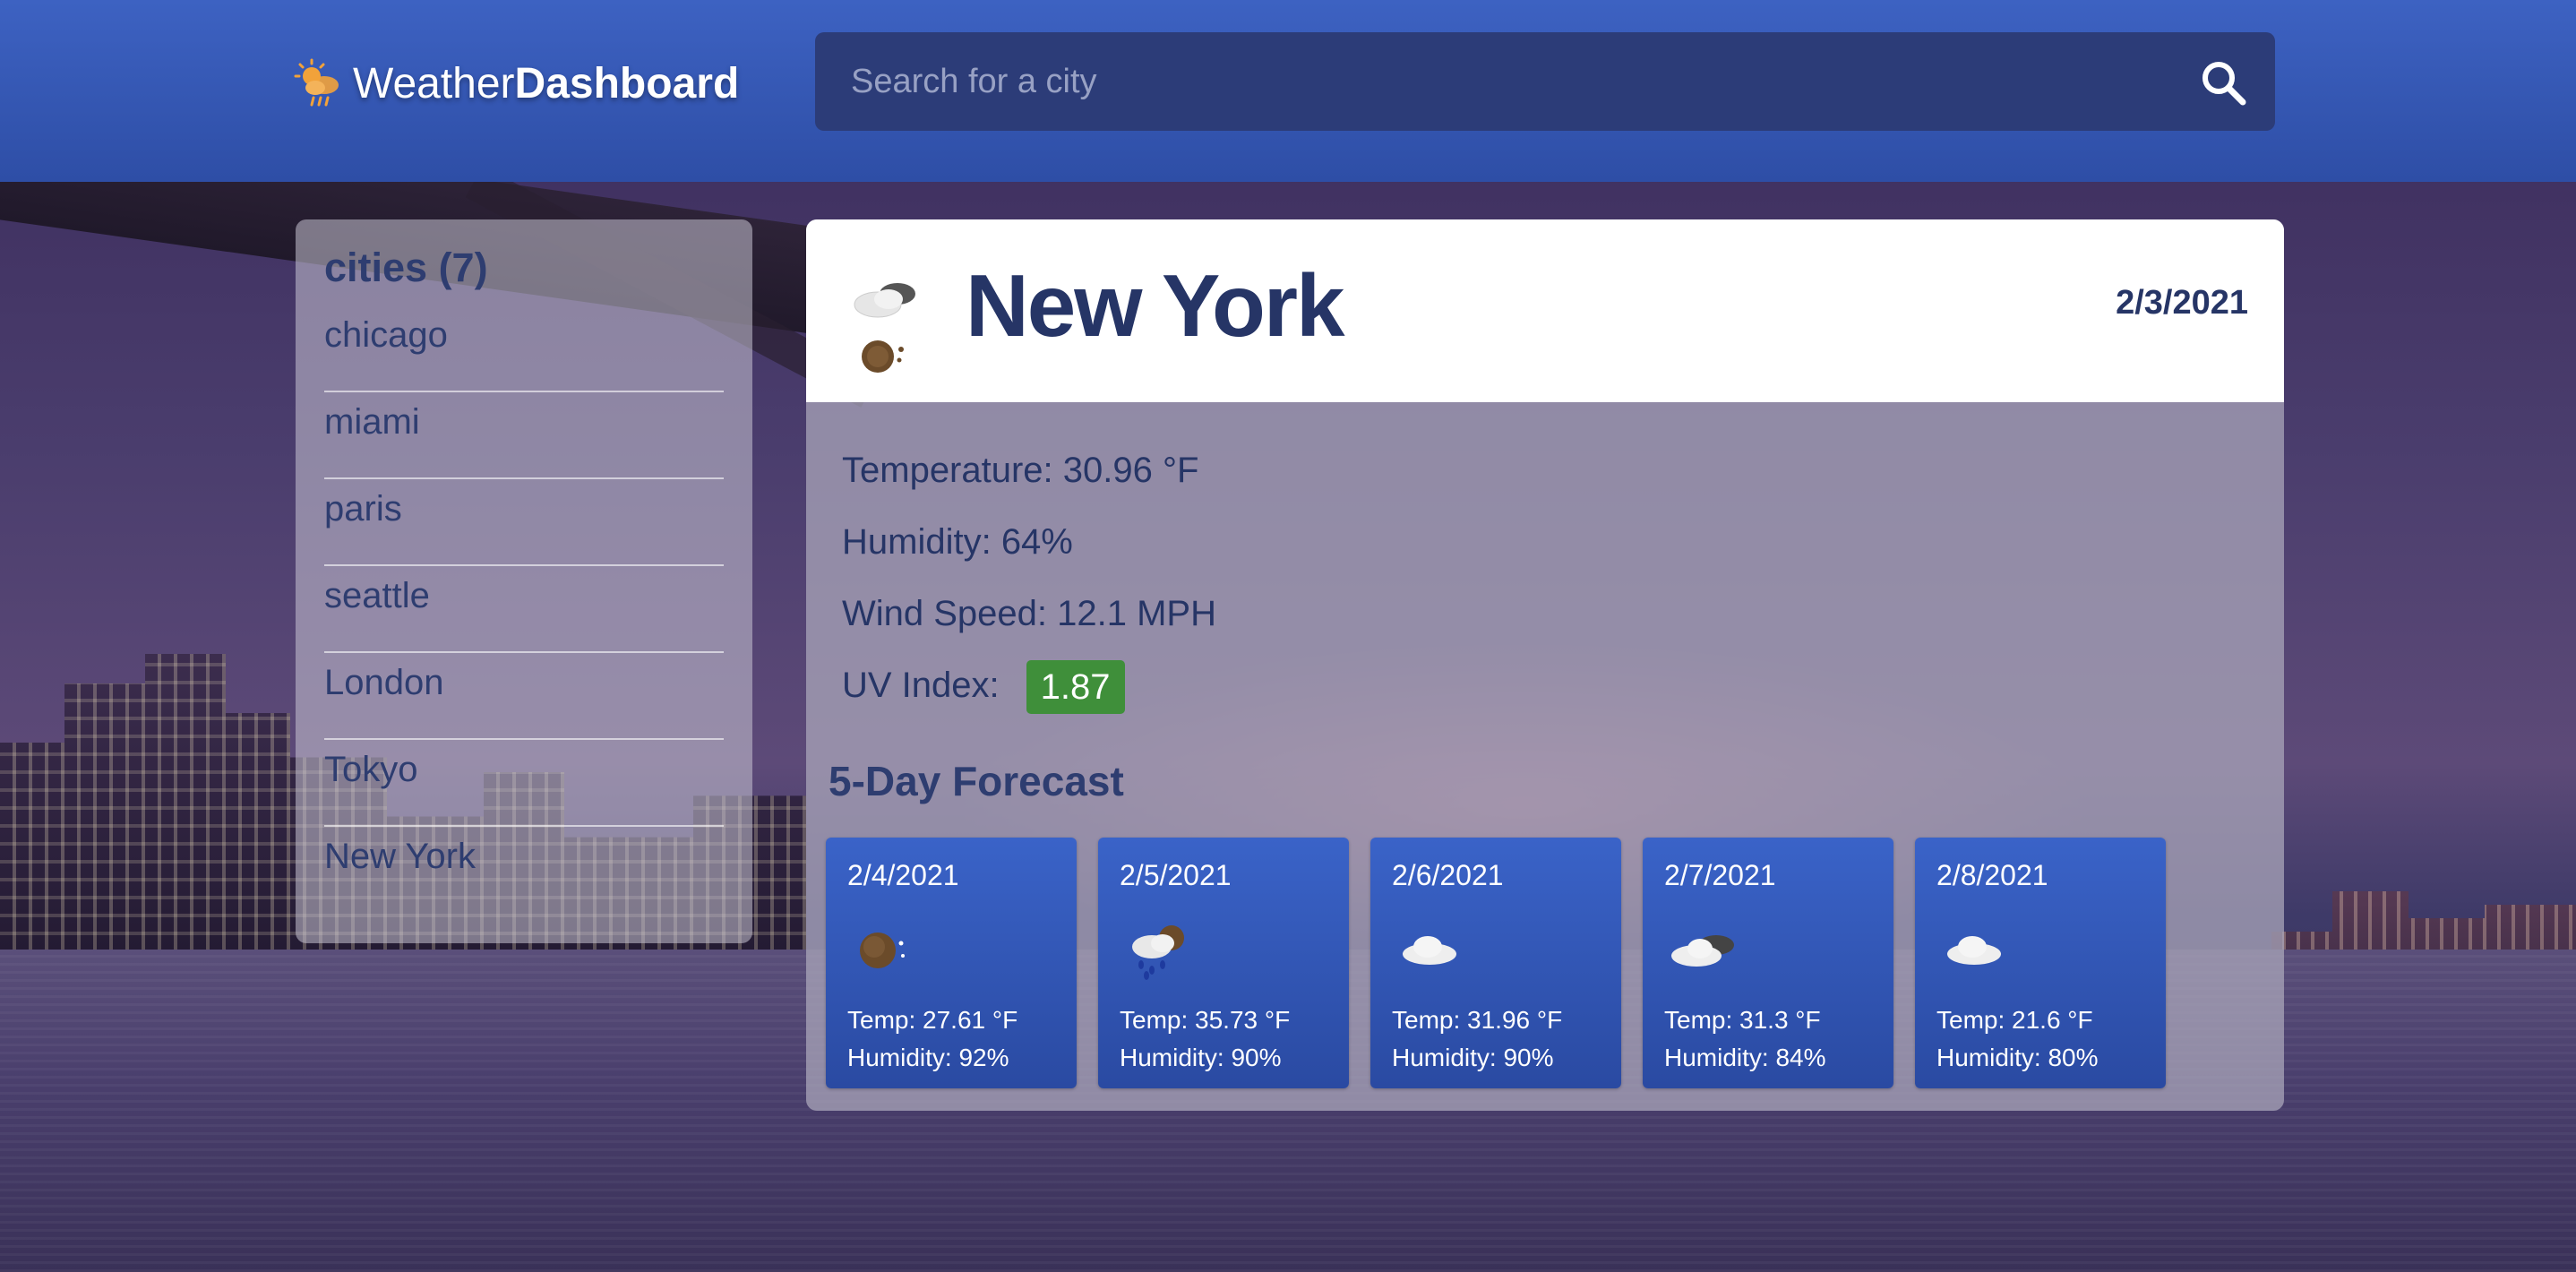  What do you see at coordinates (2017, 1057) in the screenshot?
I see `forecast-humidity: Humidity: 80%` at bounding box center [2017, 1057].